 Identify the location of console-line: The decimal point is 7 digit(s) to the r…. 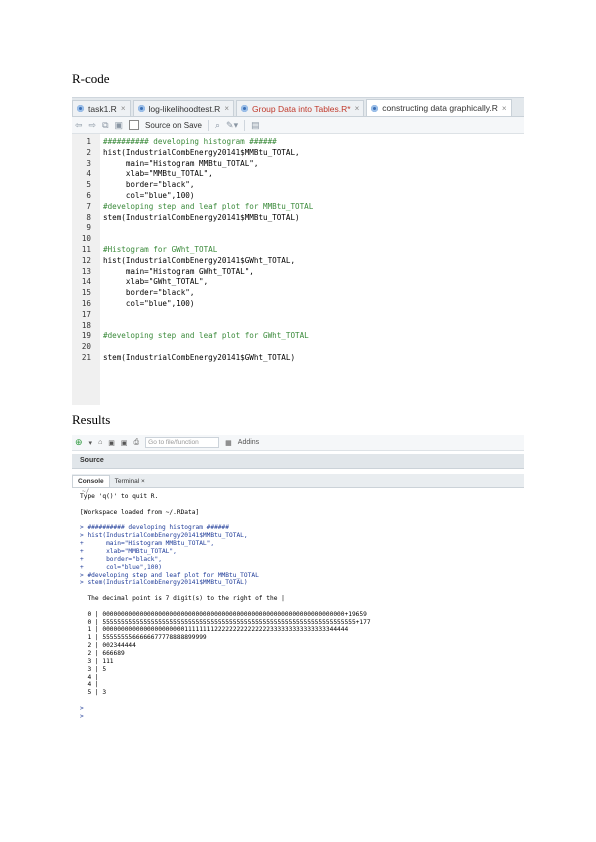
(182, 599).